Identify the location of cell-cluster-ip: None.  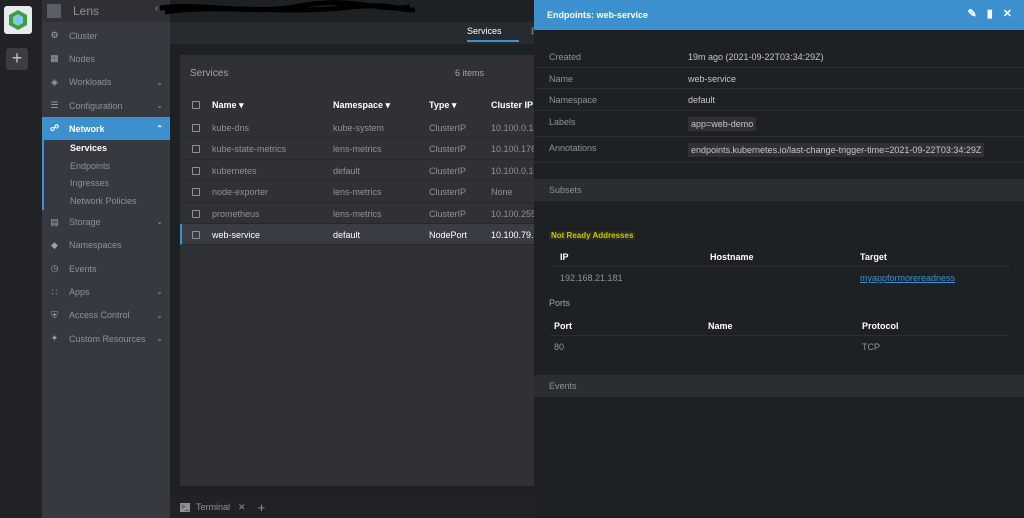
(502, 192).